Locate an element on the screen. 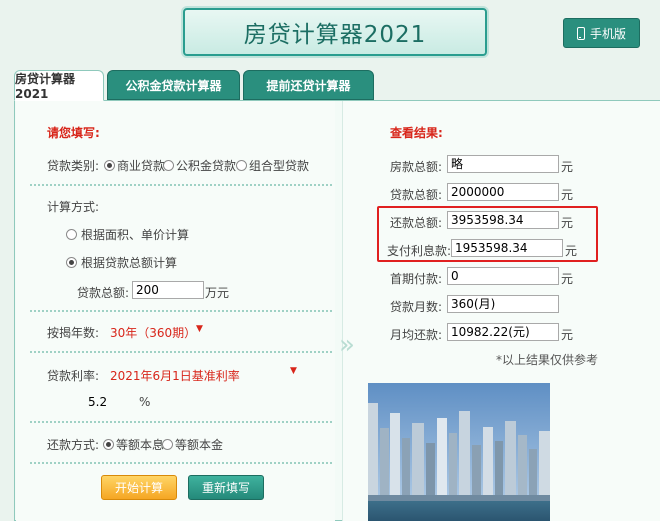  result-loan-total-field: 2000000 is located at coordinates (503, 192).